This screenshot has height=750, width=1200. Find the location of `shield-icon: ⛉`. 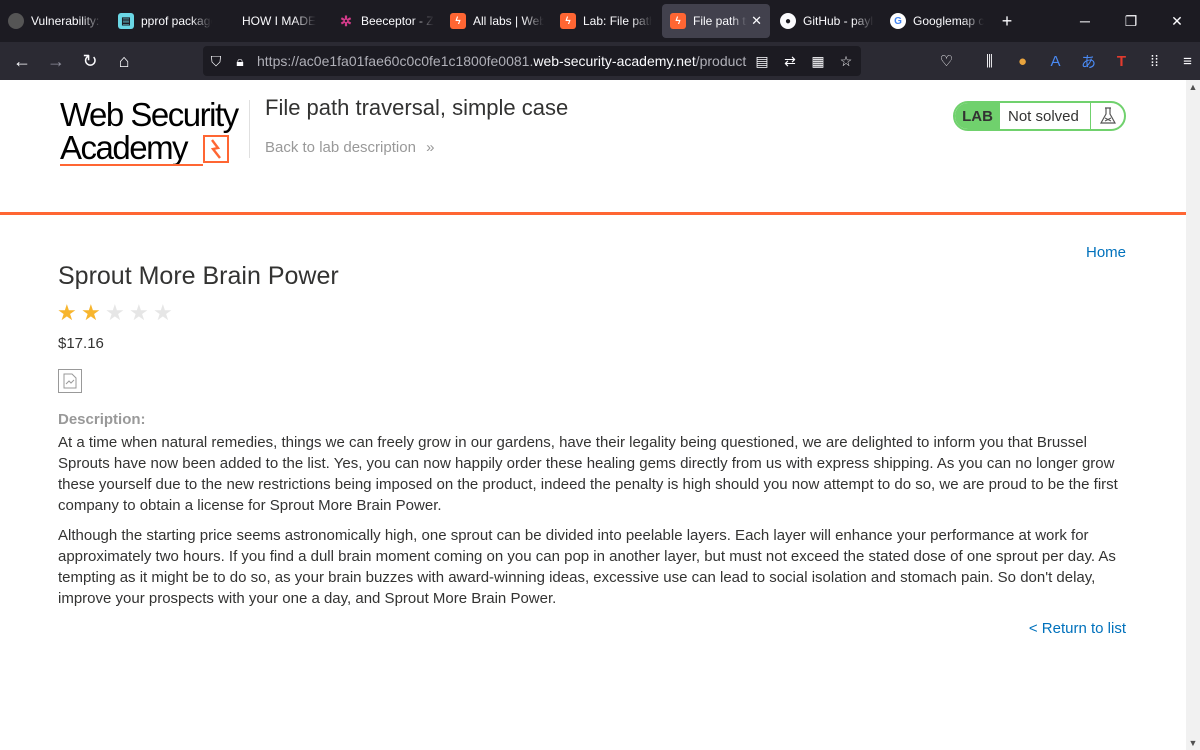

shield-icon: ⛉ is located at coordinates (216, 61).